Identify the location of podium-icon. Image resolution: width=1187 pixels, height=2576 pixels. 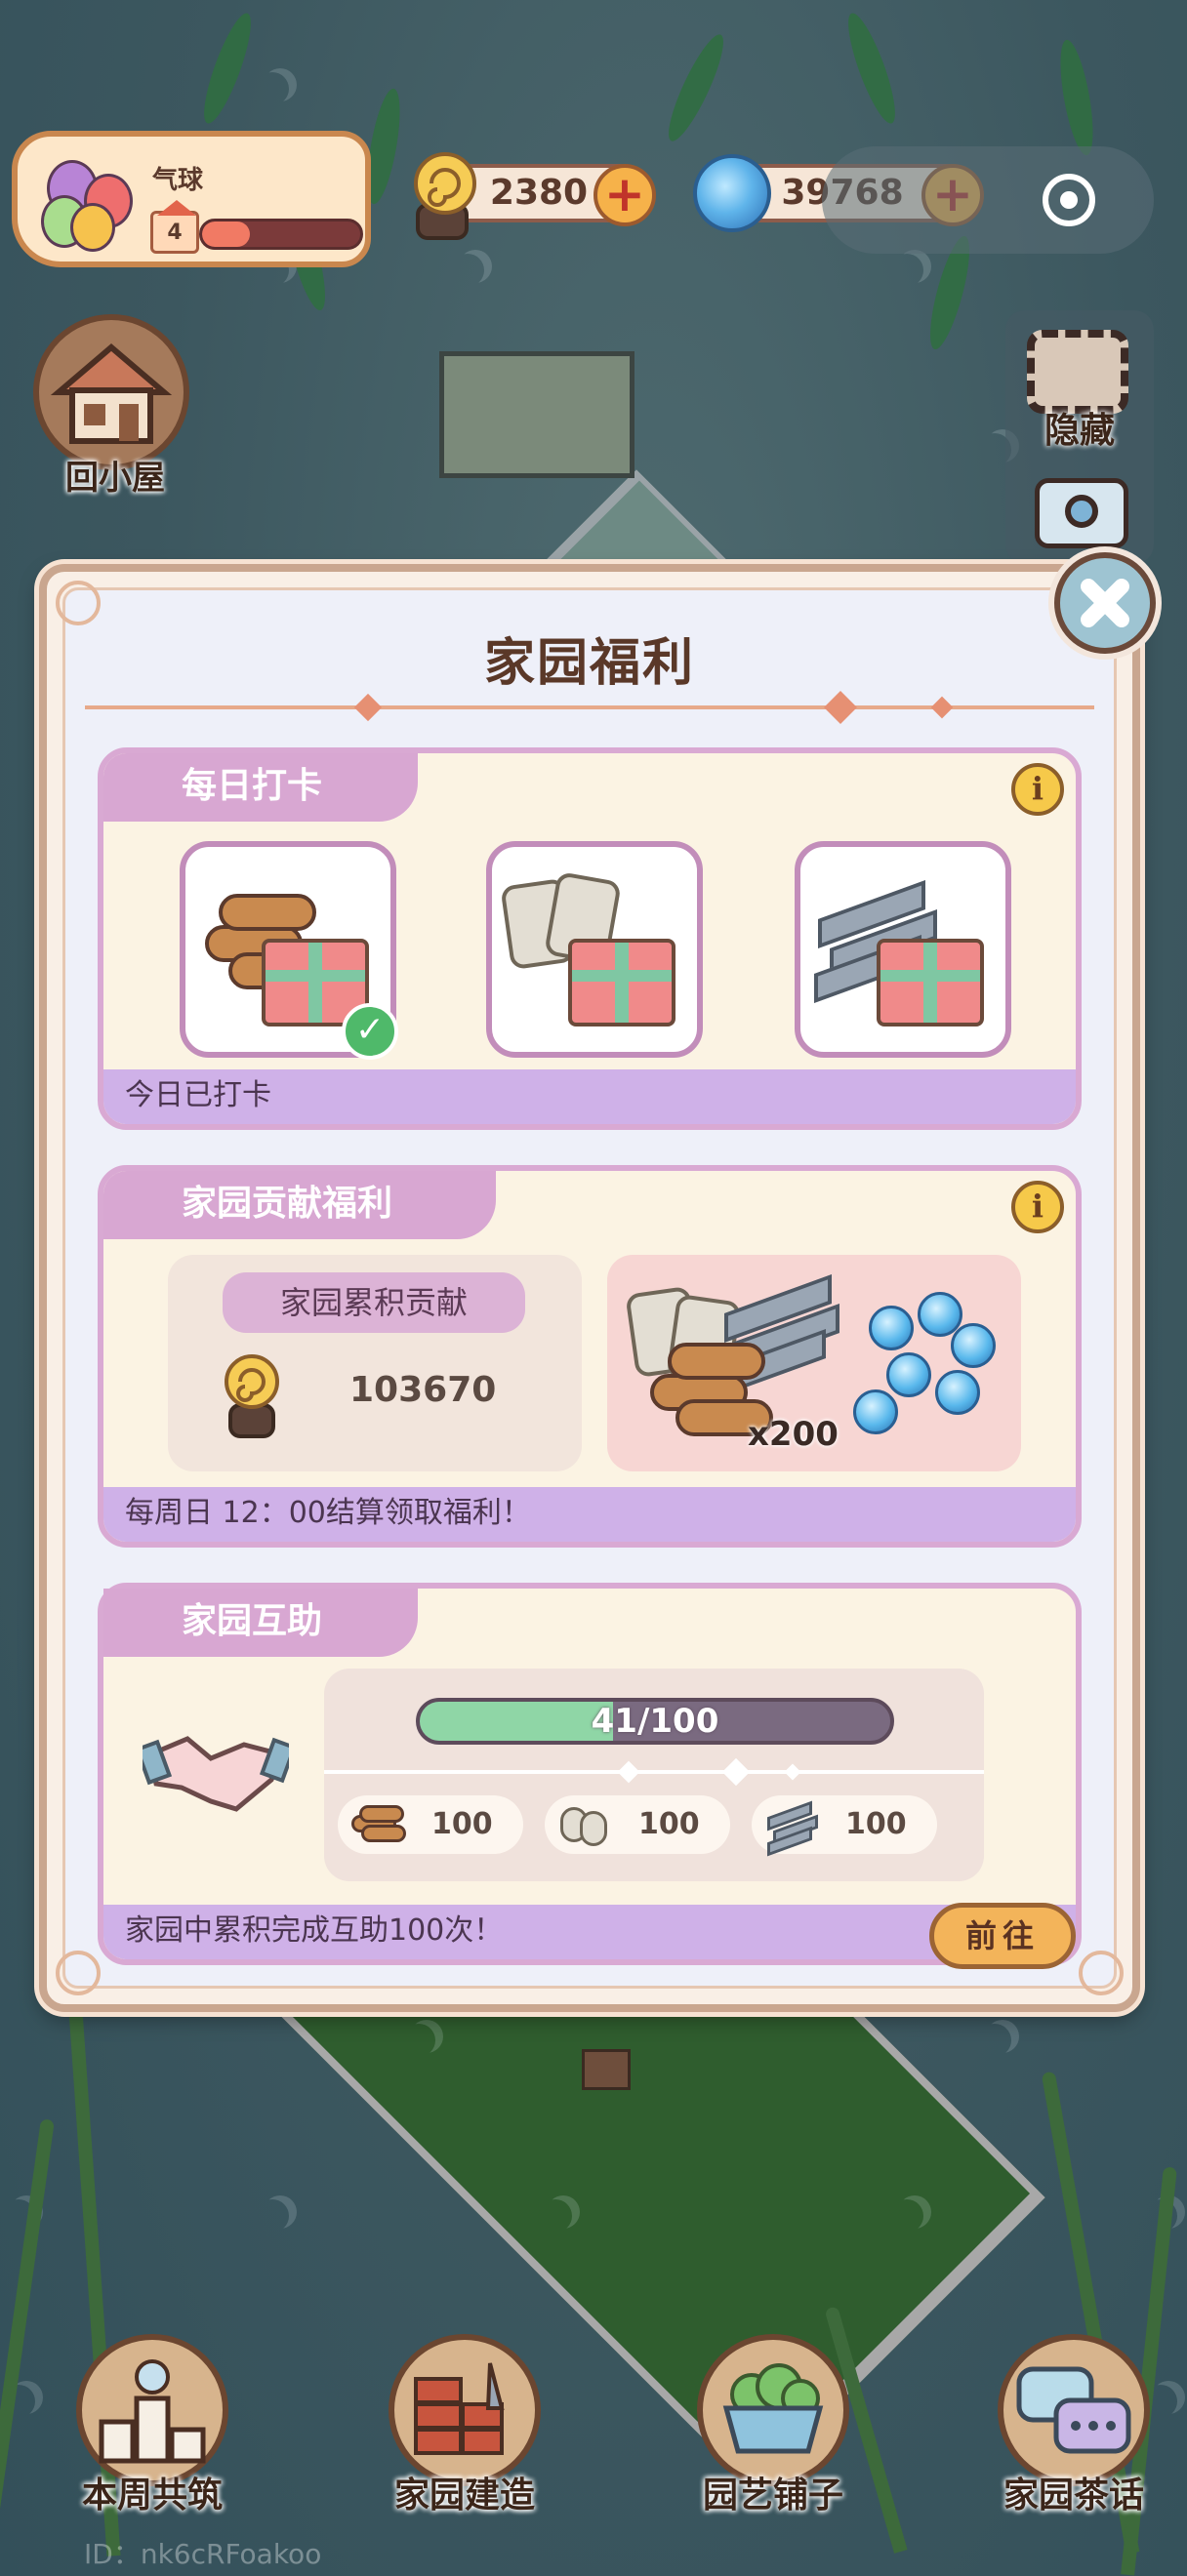
(152, 2410).